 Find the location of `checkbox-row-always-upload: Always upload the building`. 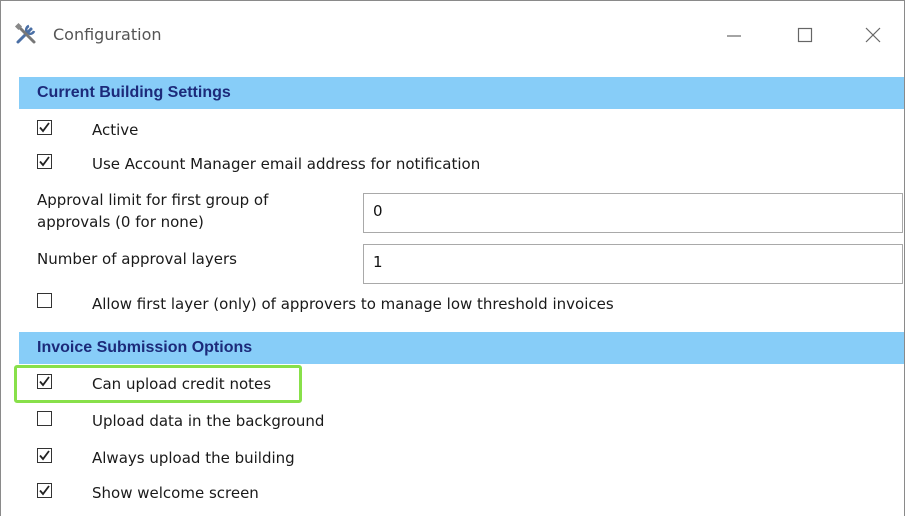

checkbox-row-always-upload: Always upload the building is located at coordinates (451, 460).